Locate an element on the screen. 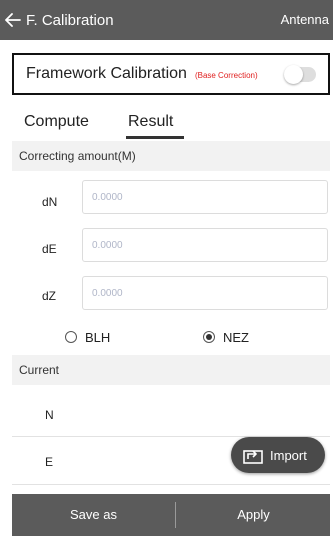 The image size is (333, 536). app-bar: F. Calibration Antenna is located at coordinates (166, 20).